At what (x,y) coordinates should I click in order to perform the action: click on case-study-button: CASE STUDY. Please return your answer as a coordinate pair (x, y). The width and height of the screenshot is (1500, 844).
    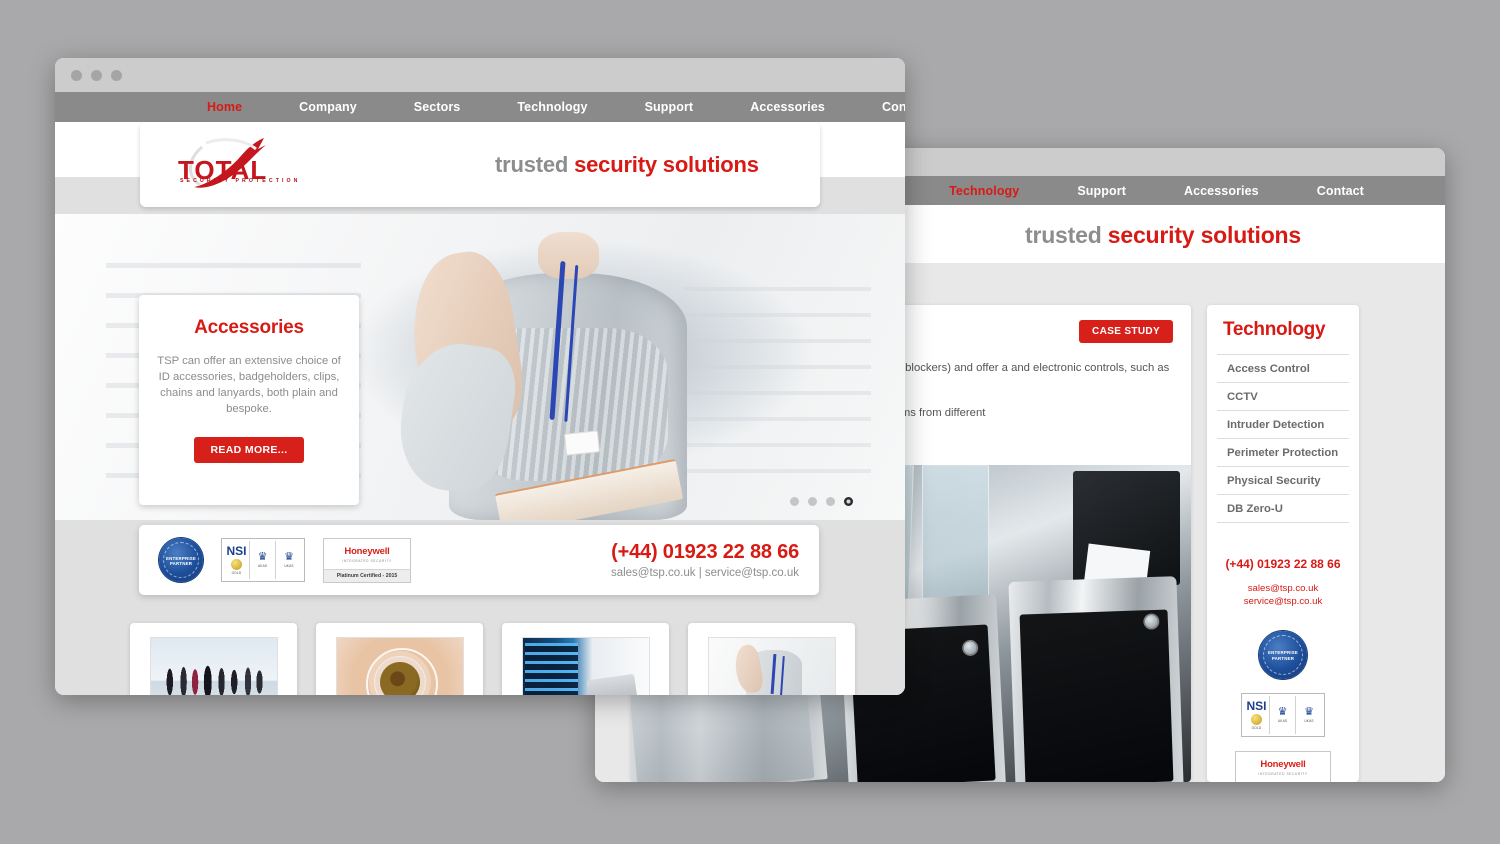
    Looking at the image, I should click on (1126, 331).